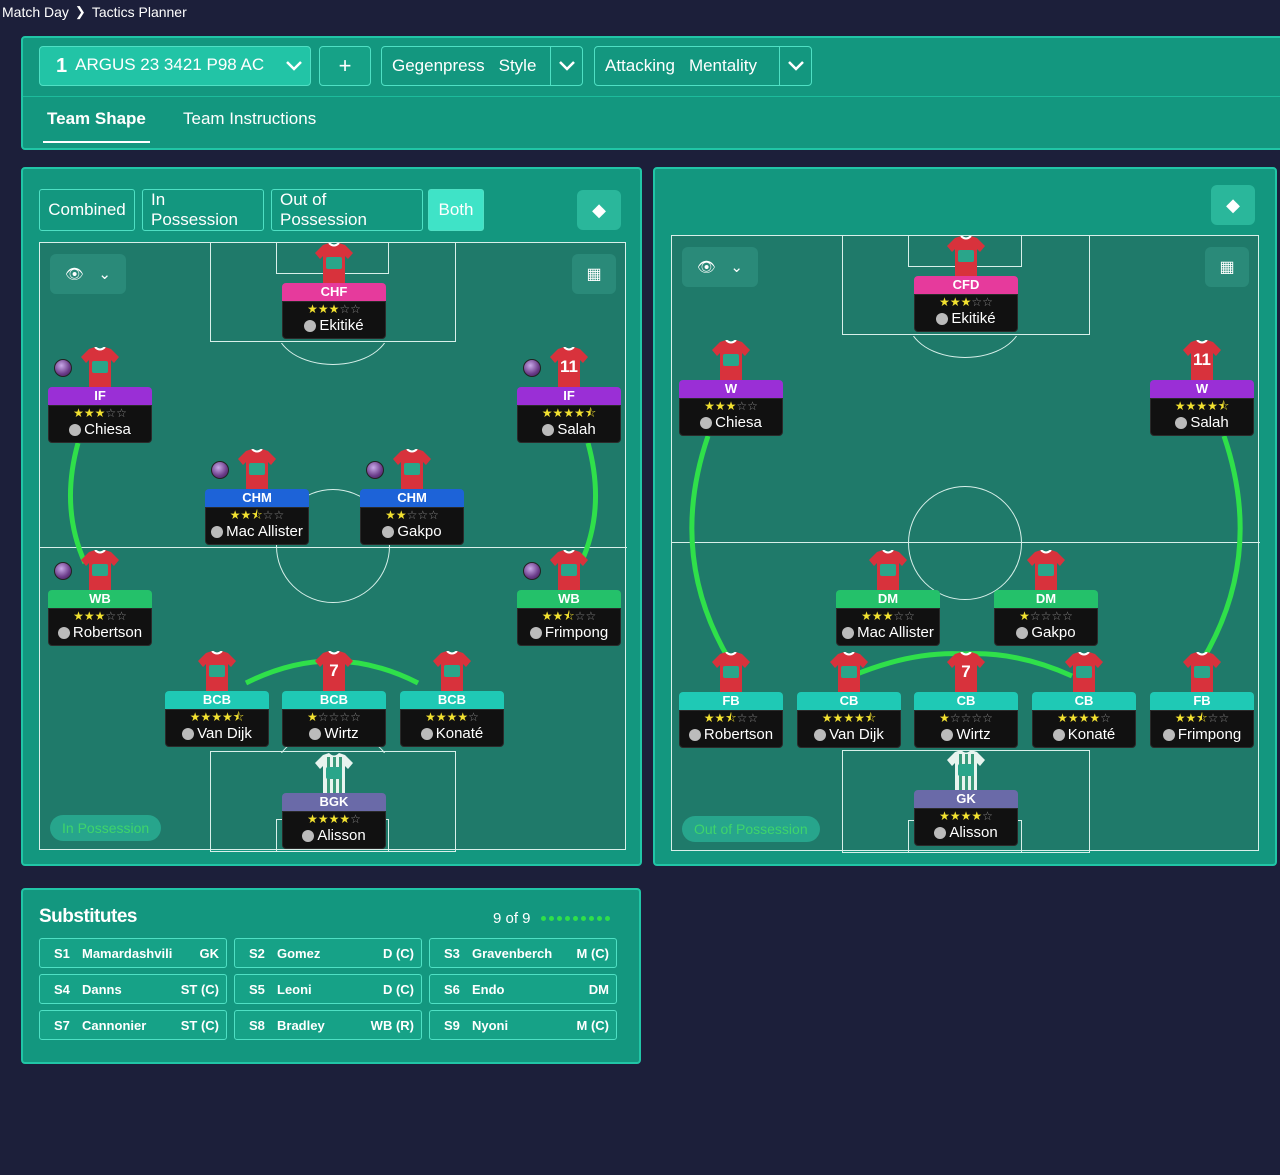  I want to click on mentality-selector: Attacking Mentality, so click(703, 66).